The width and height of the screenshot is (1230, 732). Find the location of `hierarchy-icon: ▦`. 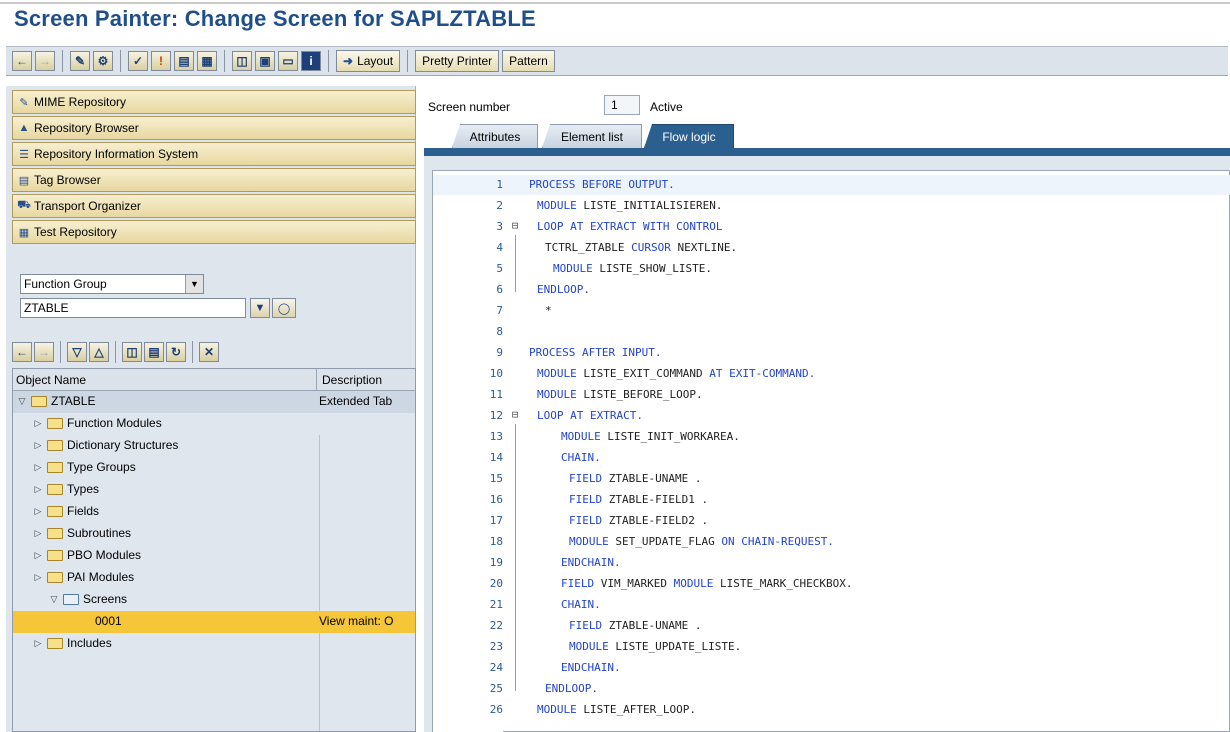

hierarchy-icon: ▦ is located at coordinates (207, 61).